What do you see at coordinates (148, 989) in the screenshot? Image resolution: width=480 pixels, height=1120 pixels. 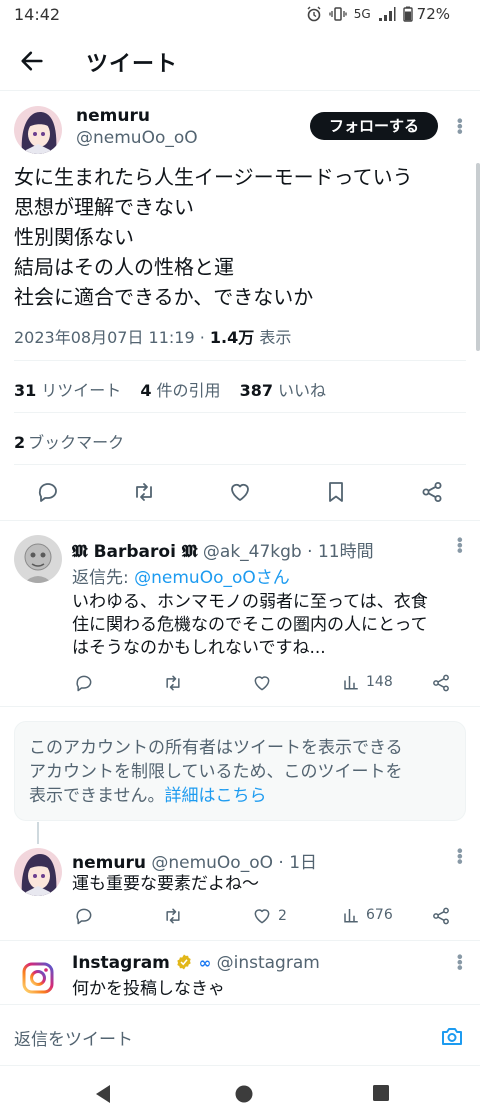 I see `reply-text-line: 何かを投稿しなきゃ` at bounding box center [148, 989].